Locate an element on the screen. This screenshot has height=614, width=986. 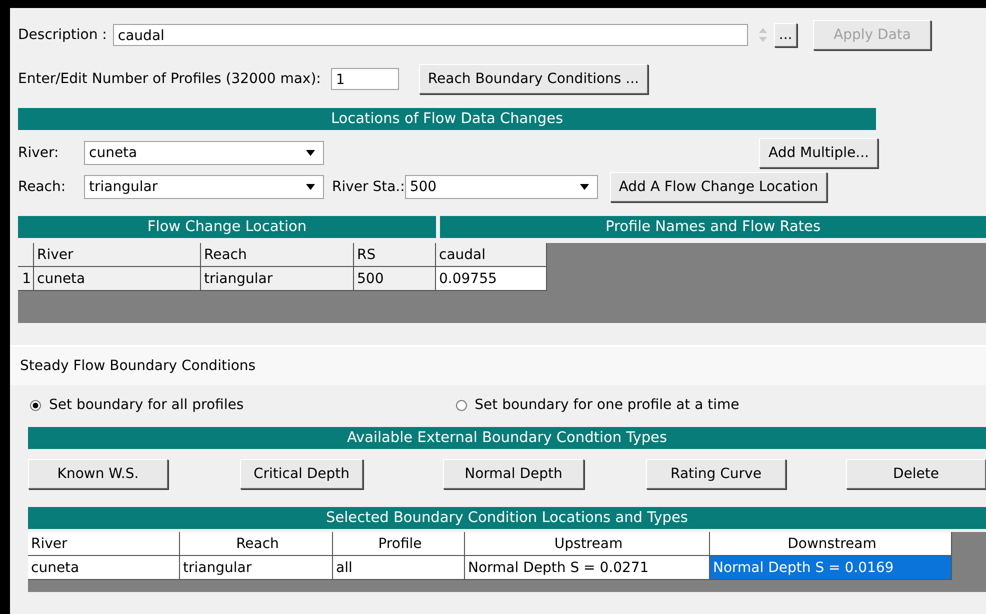
column-header: Profile is located at coordinates (399, 544).